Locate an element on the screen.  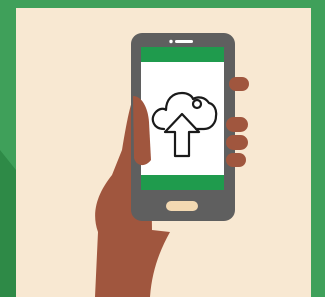
phone-speaker is located at coordinates (184, 41).